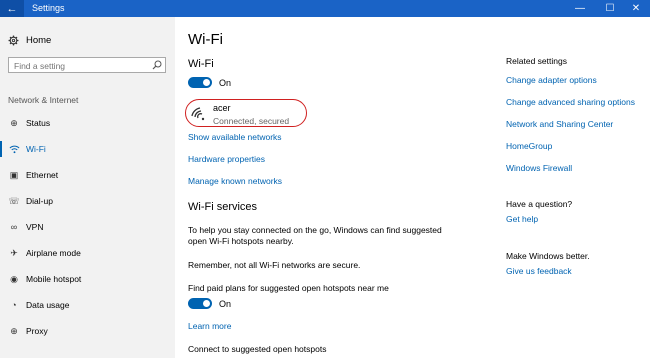 The height and width of the screenshot is (358, 650). Describe the element at coordinates (42, 175) in the screenshot. I see `sidebar-item-label: Ethernet` at that location.